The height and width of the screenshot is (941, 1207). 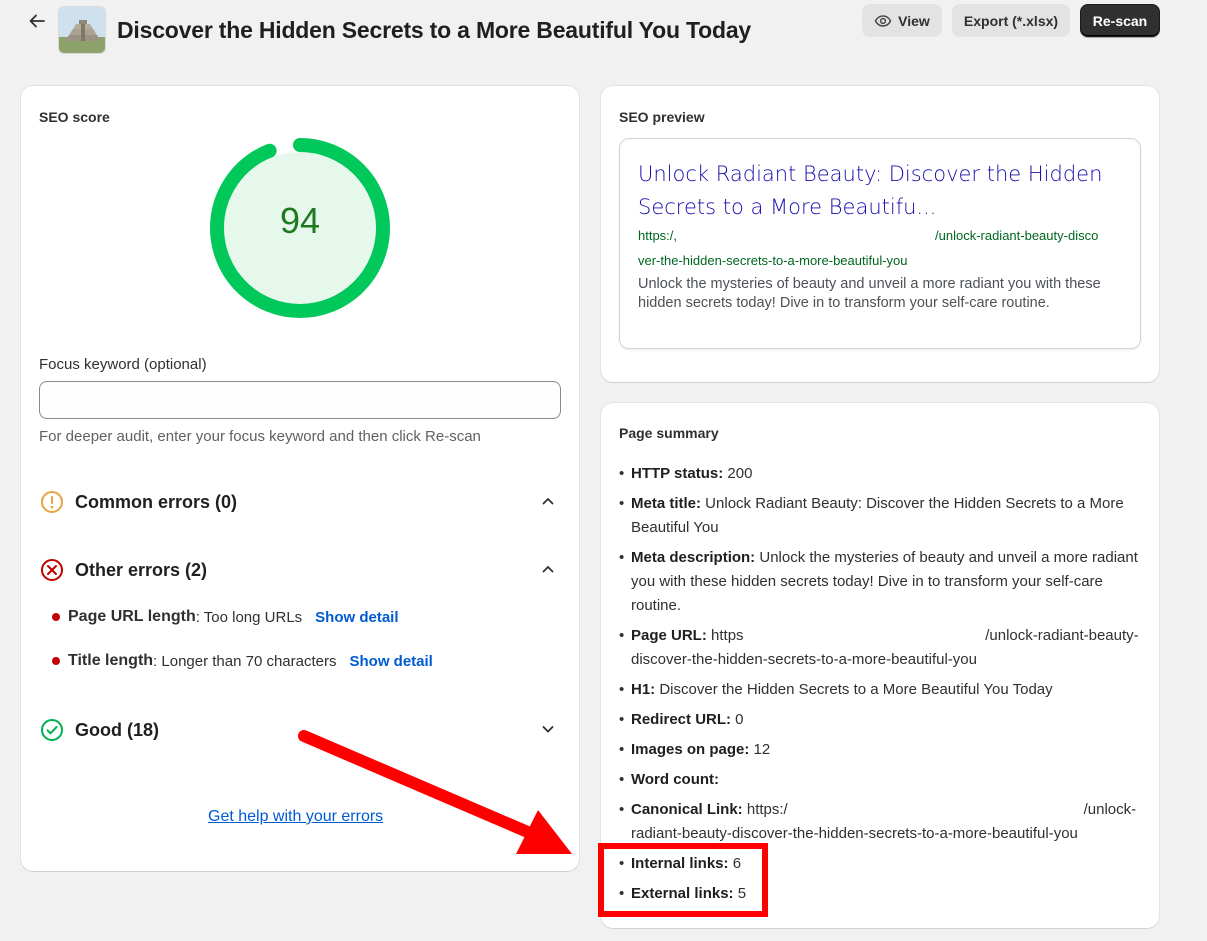 I want to click on focus-keyword-label: Focus keyword (optional), so click(x=123, y=364).